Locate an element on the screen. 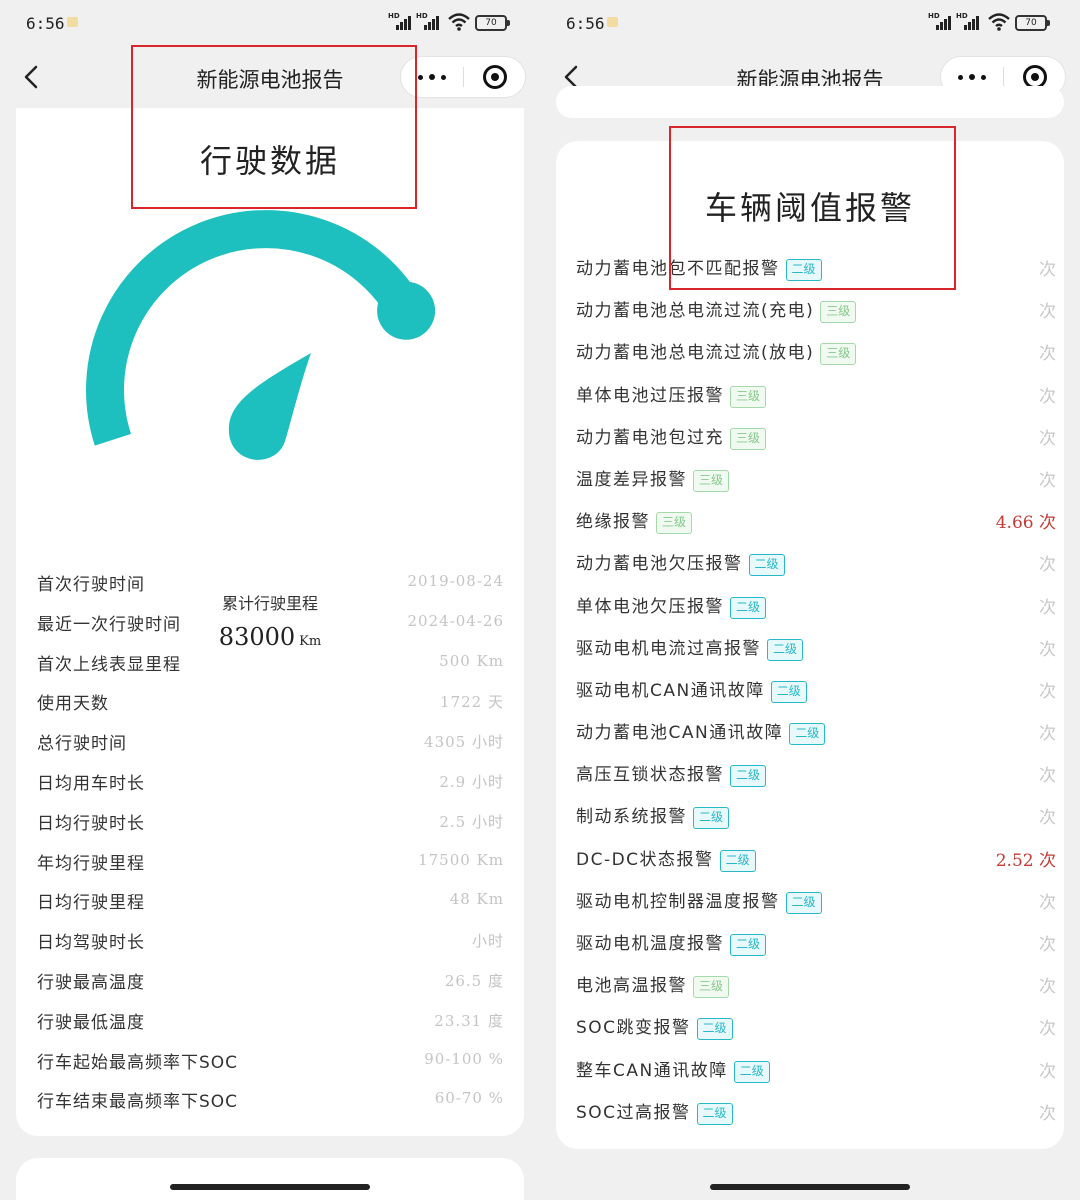 The width and height of the screenshot is (1080, 1200). stat-row: 首次行驶时间 2019-08-24 is located at coordinates (270, 586).